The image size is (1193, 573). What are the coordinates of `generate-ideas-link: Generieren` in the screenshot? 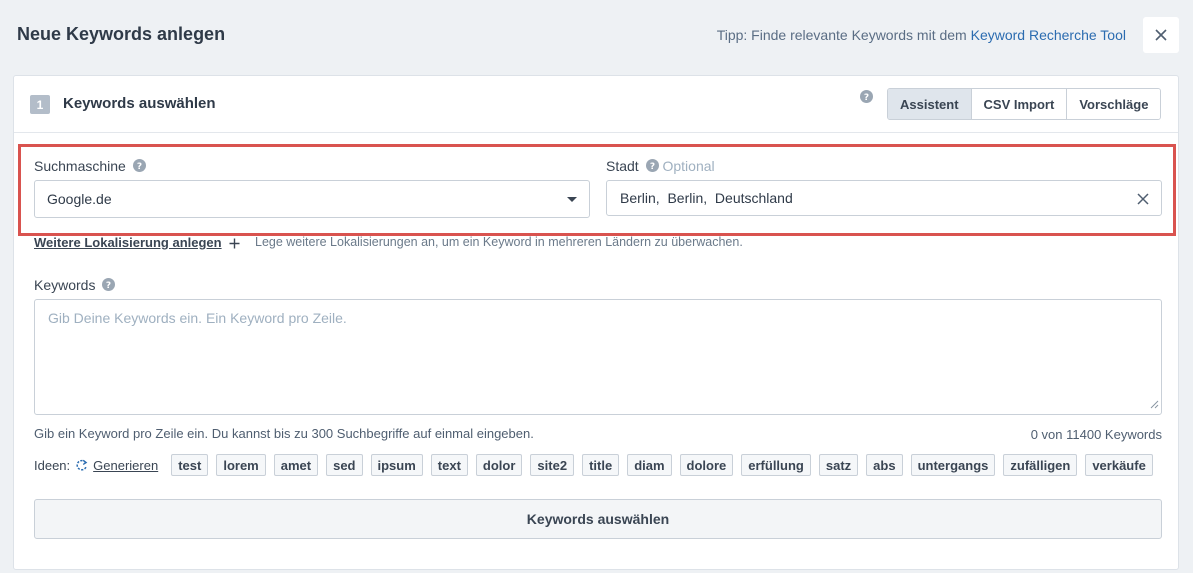 It's located at (125, 465).